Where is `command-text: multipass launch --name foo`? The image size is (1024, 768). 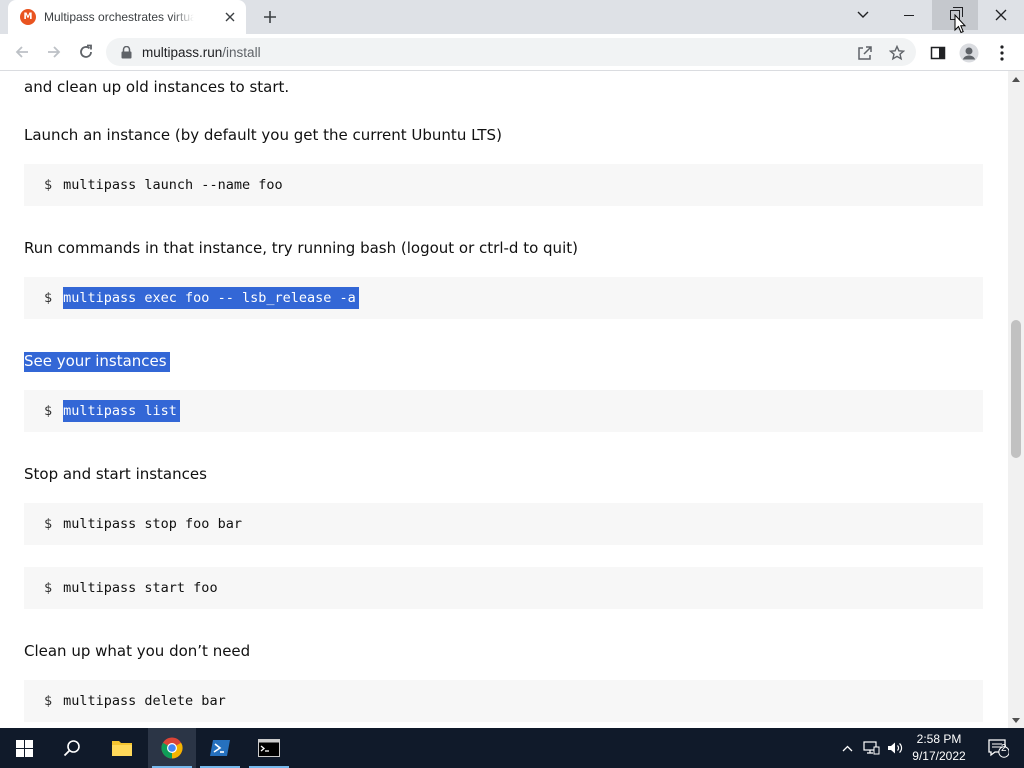
command-text: multipass launch --name foo is located at coordinates (173, 185).